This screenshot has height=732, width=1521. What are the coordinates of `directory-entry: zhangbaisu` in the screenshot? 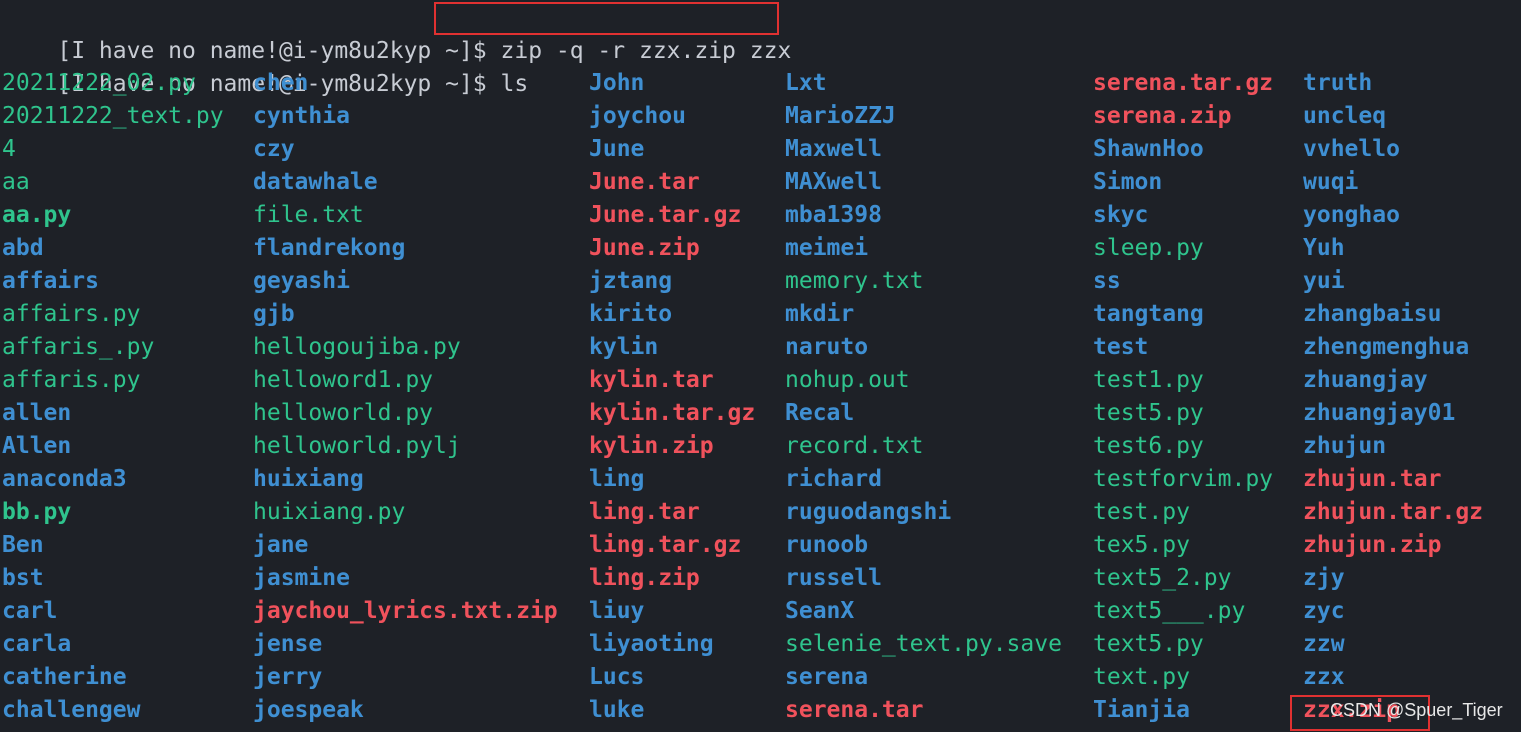 It's located at (1372, 314).